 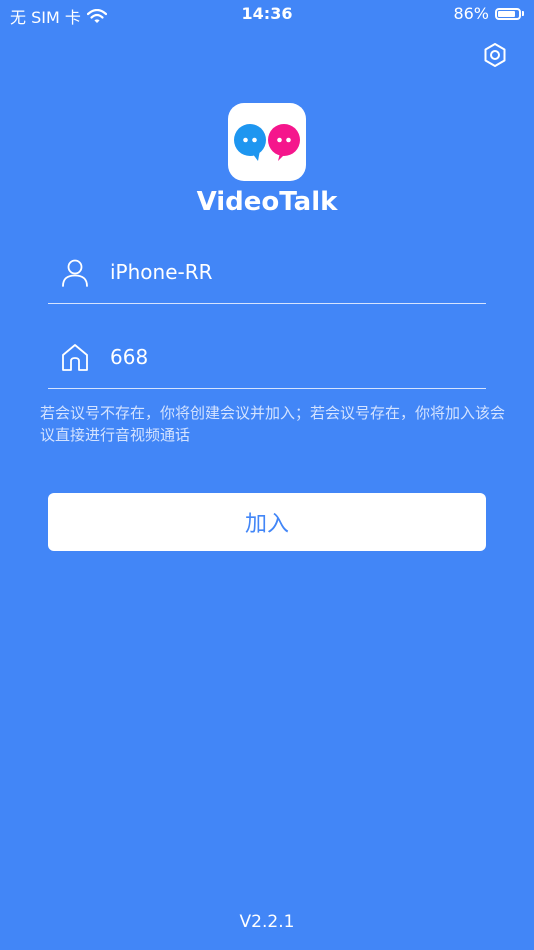 I want to click on username-input, so click(x=290, y=272).